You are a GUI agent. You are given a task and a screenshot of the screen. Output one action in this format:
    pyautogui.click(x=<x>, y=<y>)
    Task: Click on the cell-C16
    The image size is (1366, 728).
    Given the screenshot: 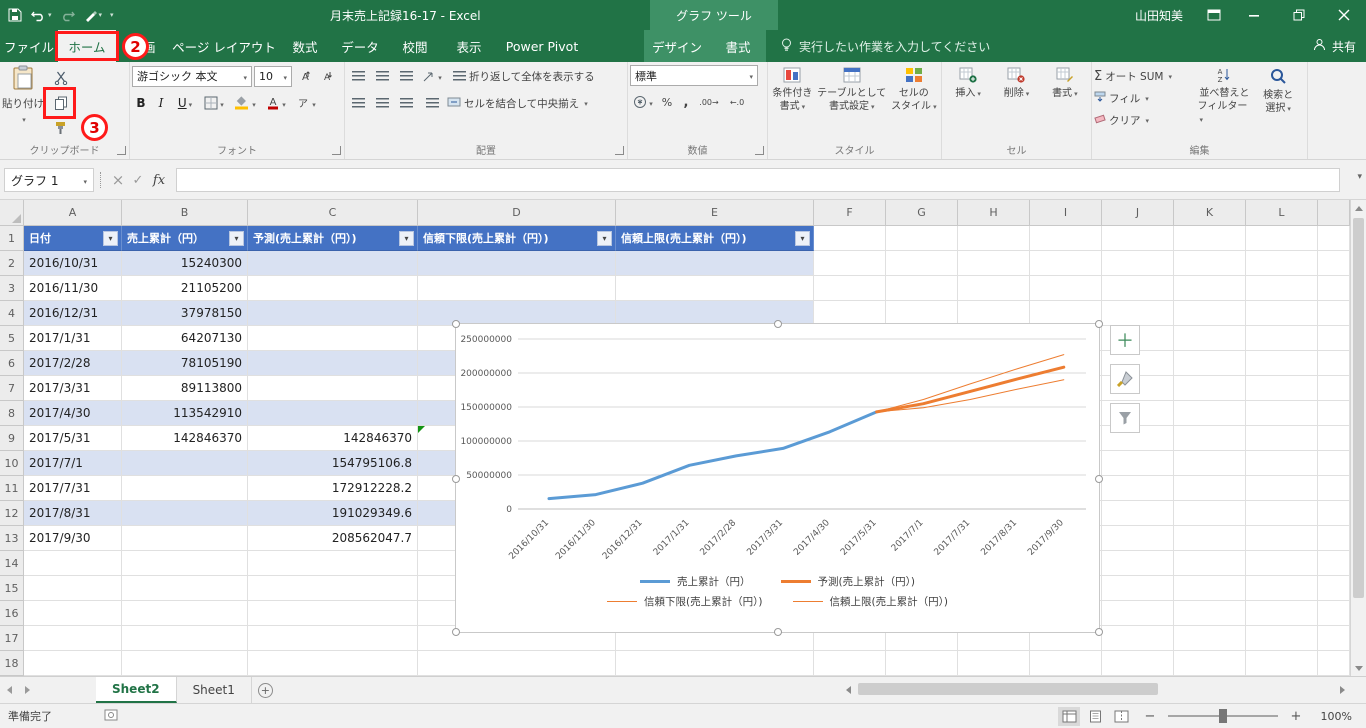 What is the action you would take?
    pyautogui.click(x=333, y=613)
    